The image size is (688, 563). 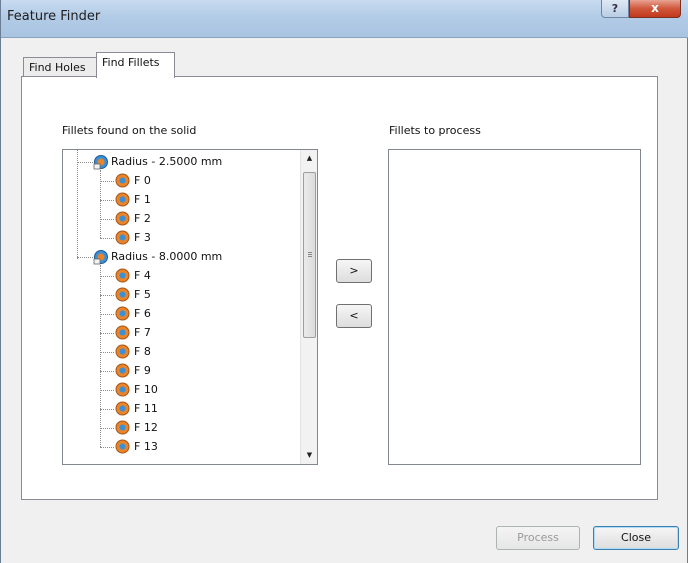 I want to click on tree-item-label: F 4, so click(x=142, y=275).